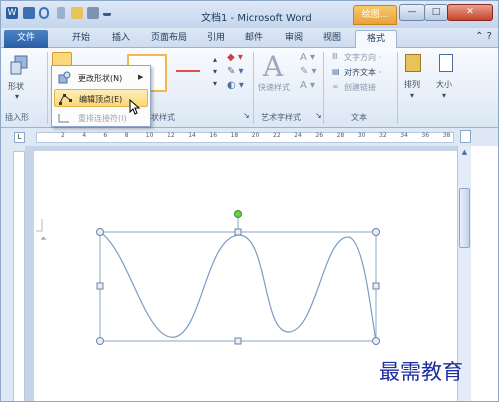 This screenshot has width=499, height=402. I want to click on title-bar: W 文档1 - Microsoft Word 绘图... — □ ✕, so click(249, 14).